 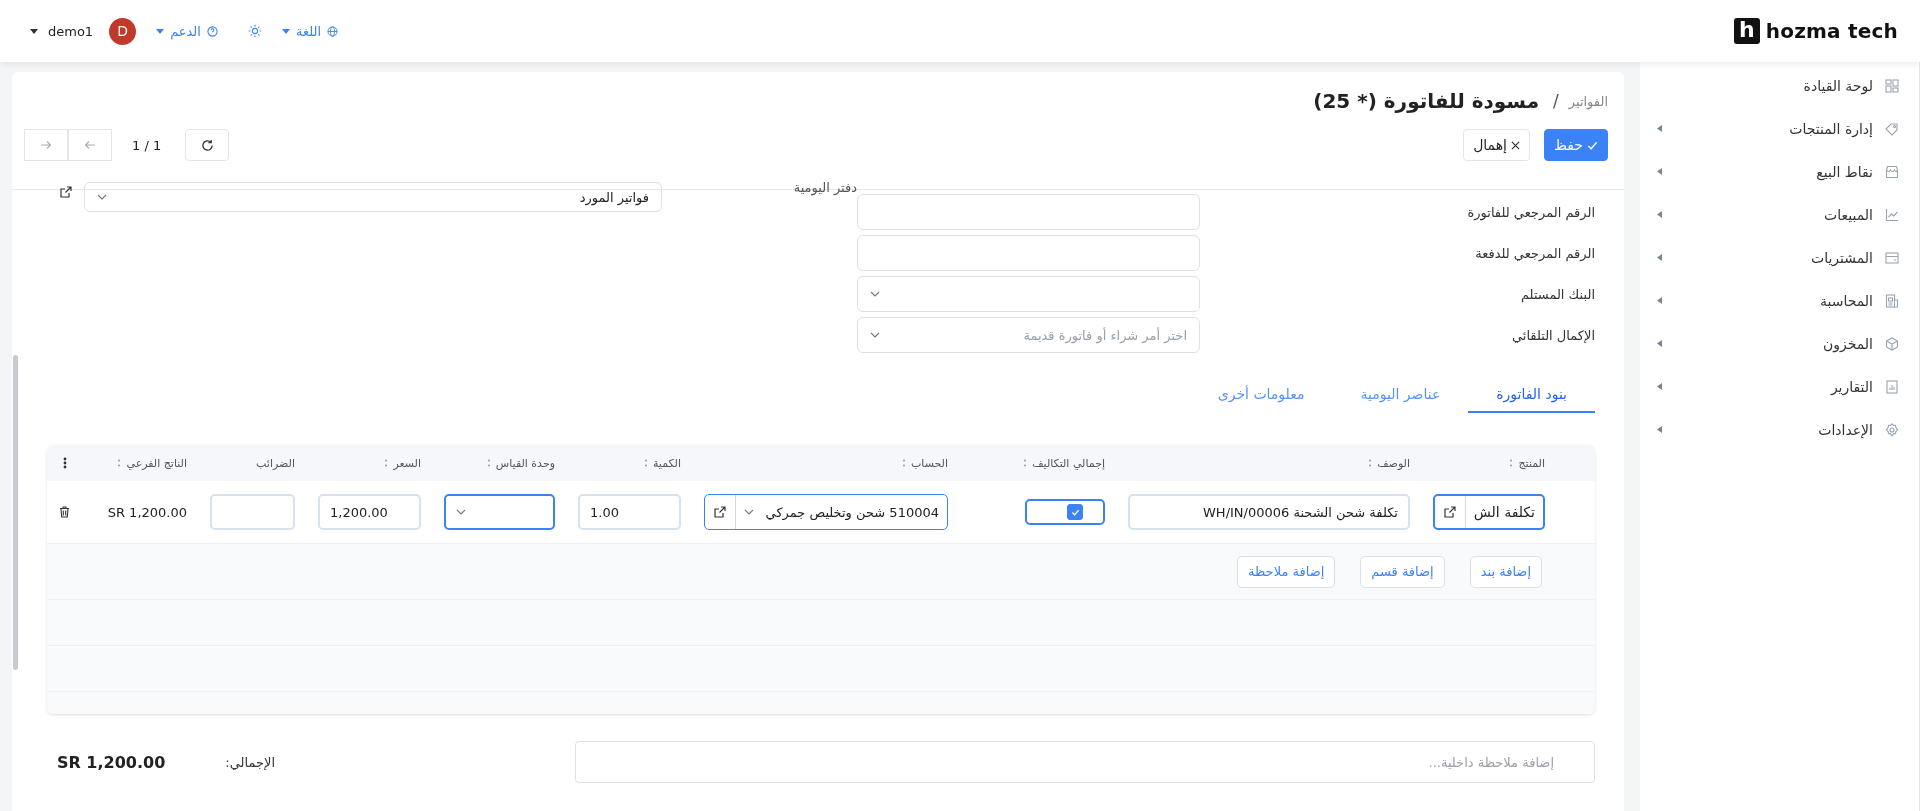 I want to click on sidebar-item: التقارير, so click(x=1779, y=386).